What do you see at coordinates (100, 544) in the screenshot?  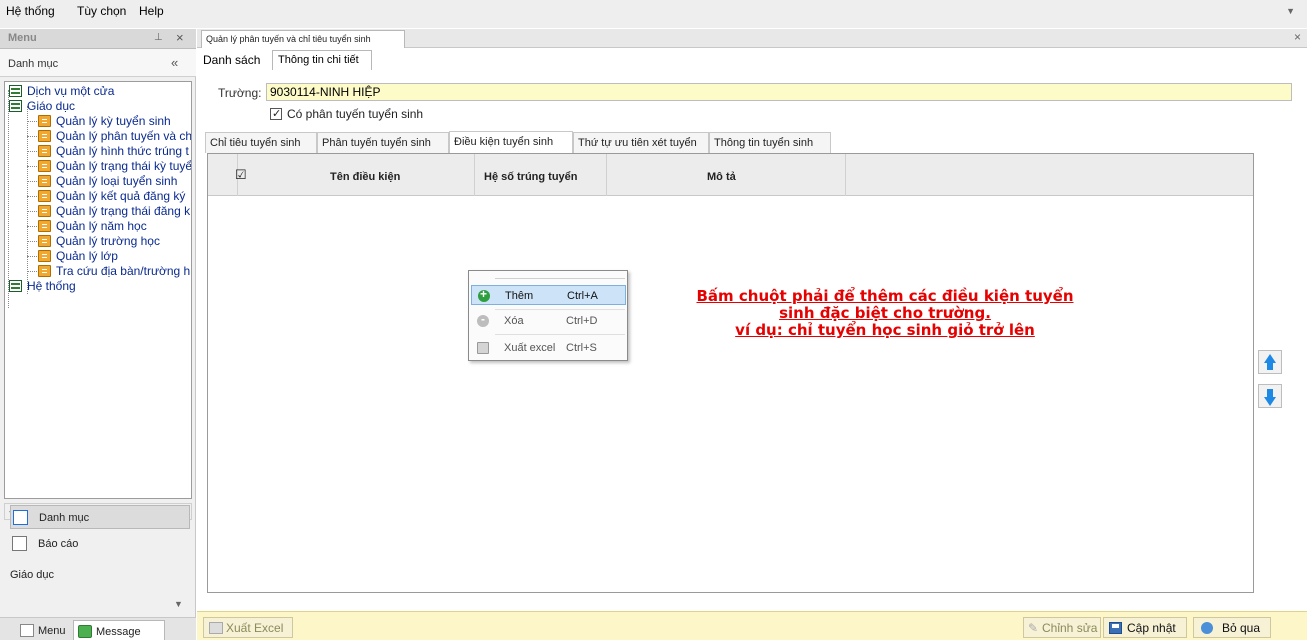 I see `nav-bao-cao-button: Báo cáo` at bounding box center [100, 544].